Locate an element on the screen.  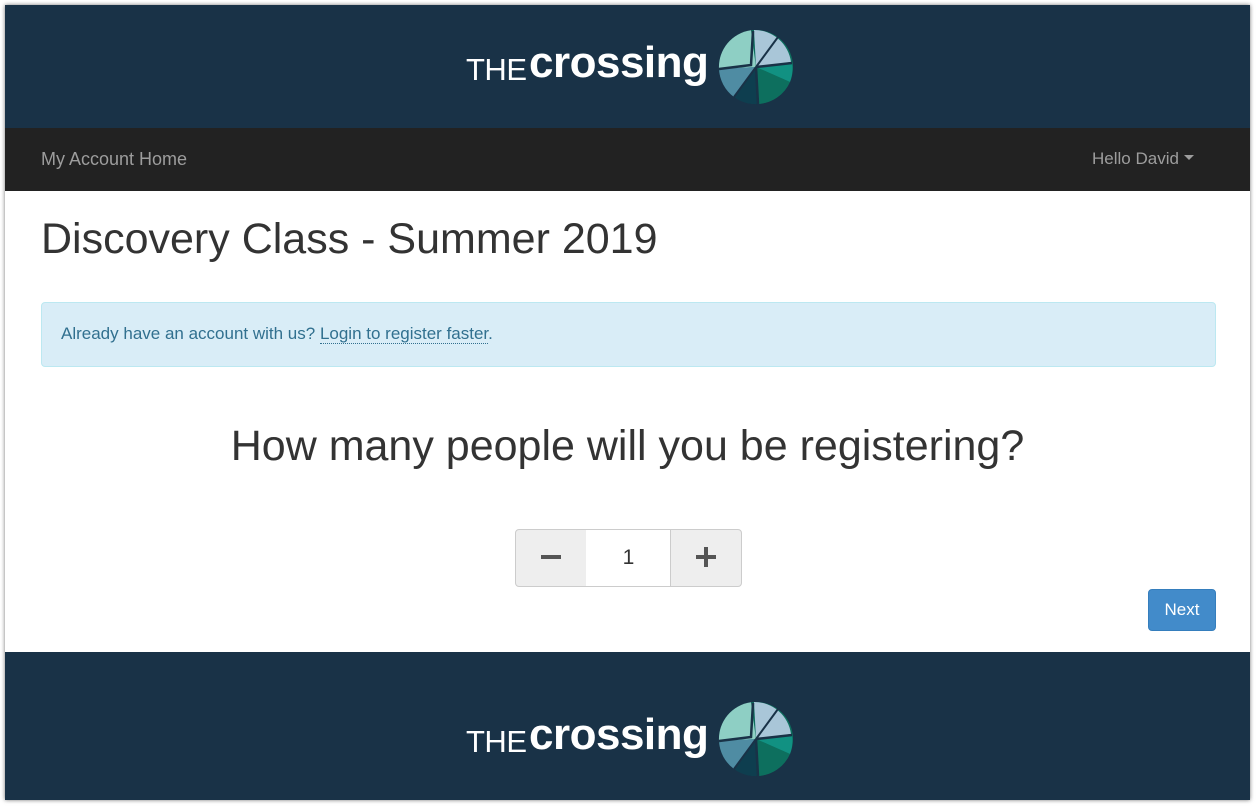
caret-down-icon is located at coordinates (1188, 158).